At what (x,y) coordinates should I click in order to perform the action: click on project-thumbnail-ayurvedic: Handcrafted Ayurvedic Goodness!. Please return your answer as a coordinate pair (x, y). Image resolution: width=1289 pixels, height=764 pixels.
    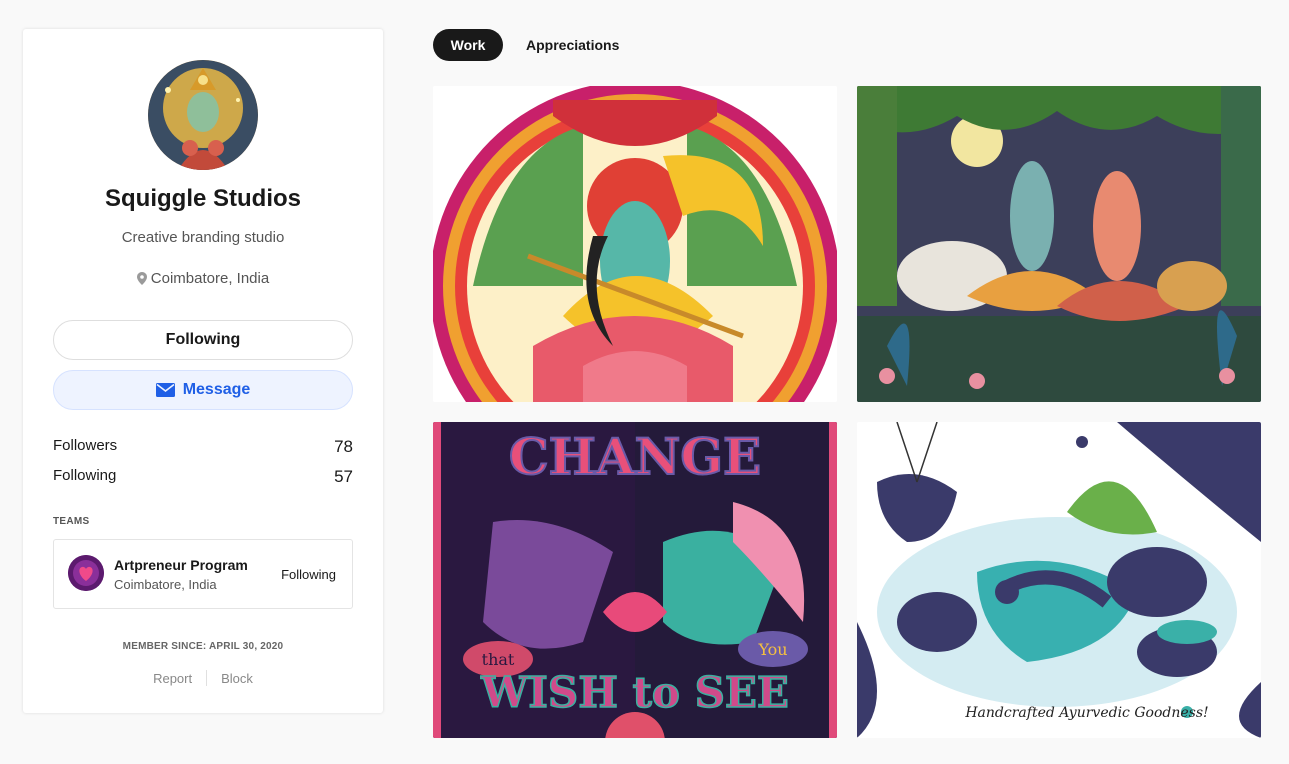
    Looking at the image, I should click on (1059, 580).